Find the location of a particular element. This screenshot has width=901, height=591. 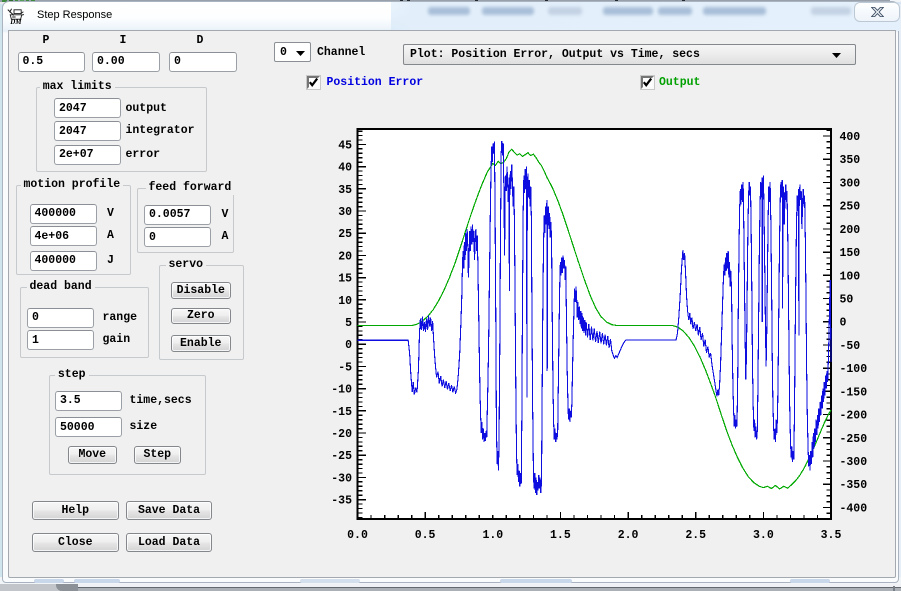

svg-text: 3.0 is located at coordinates (763, 535).